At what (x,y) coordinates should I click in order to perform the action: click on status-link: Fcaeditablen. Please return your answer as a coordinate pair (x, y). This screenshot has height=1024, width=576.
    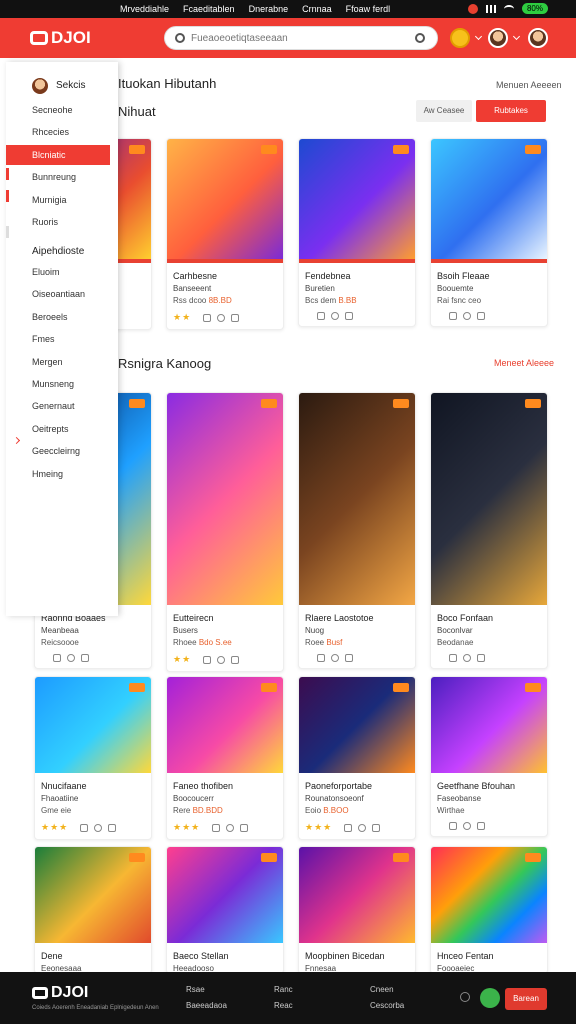
    Looking at the image, I should click on (209, 9).